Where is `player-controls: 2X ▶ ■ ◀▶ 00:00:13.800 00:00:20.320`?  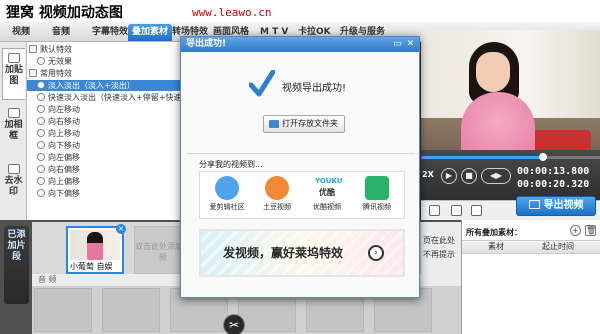 player-controls: 2X ▶ ■ ◀▶ 00:00:13.800 00:00:20.320 is located at coordinates (510, 175).